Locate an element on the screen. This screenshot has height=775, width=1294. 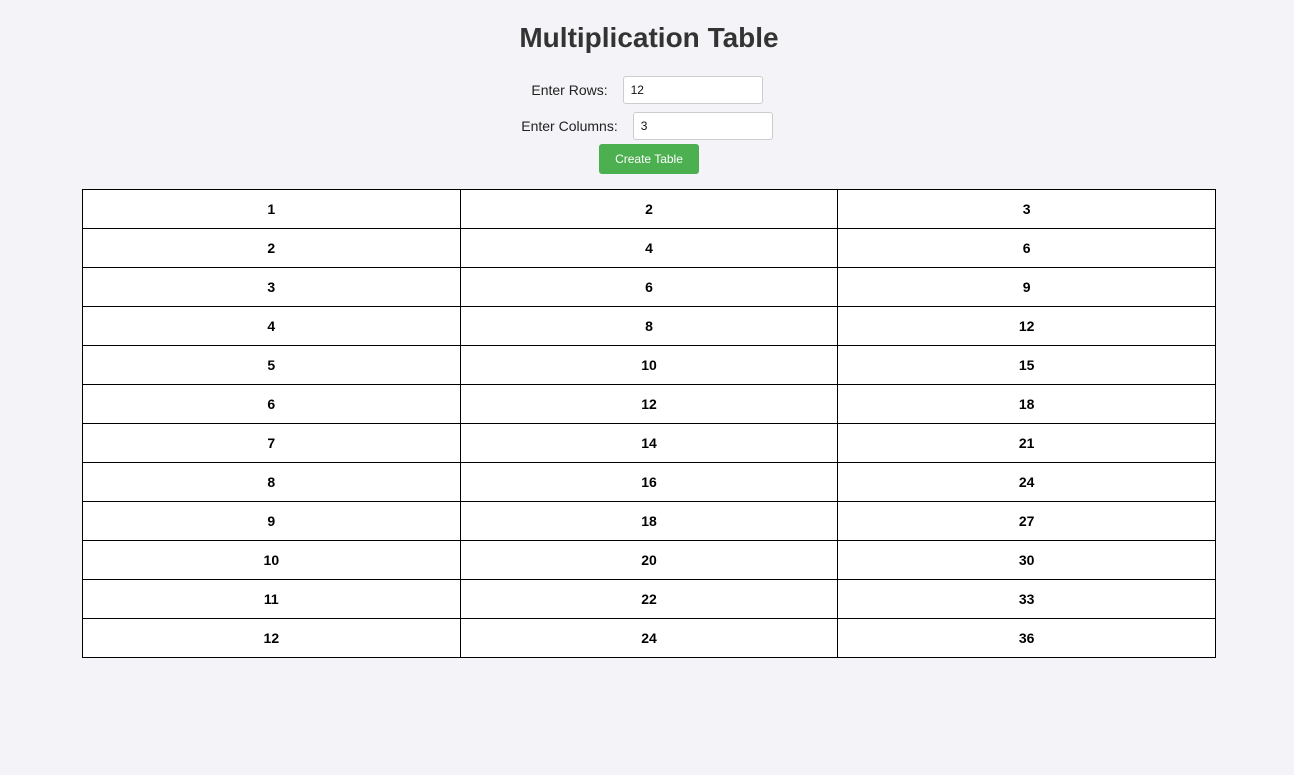
columns-field-group: Enter Columns: is located at coordinates (647, 125).